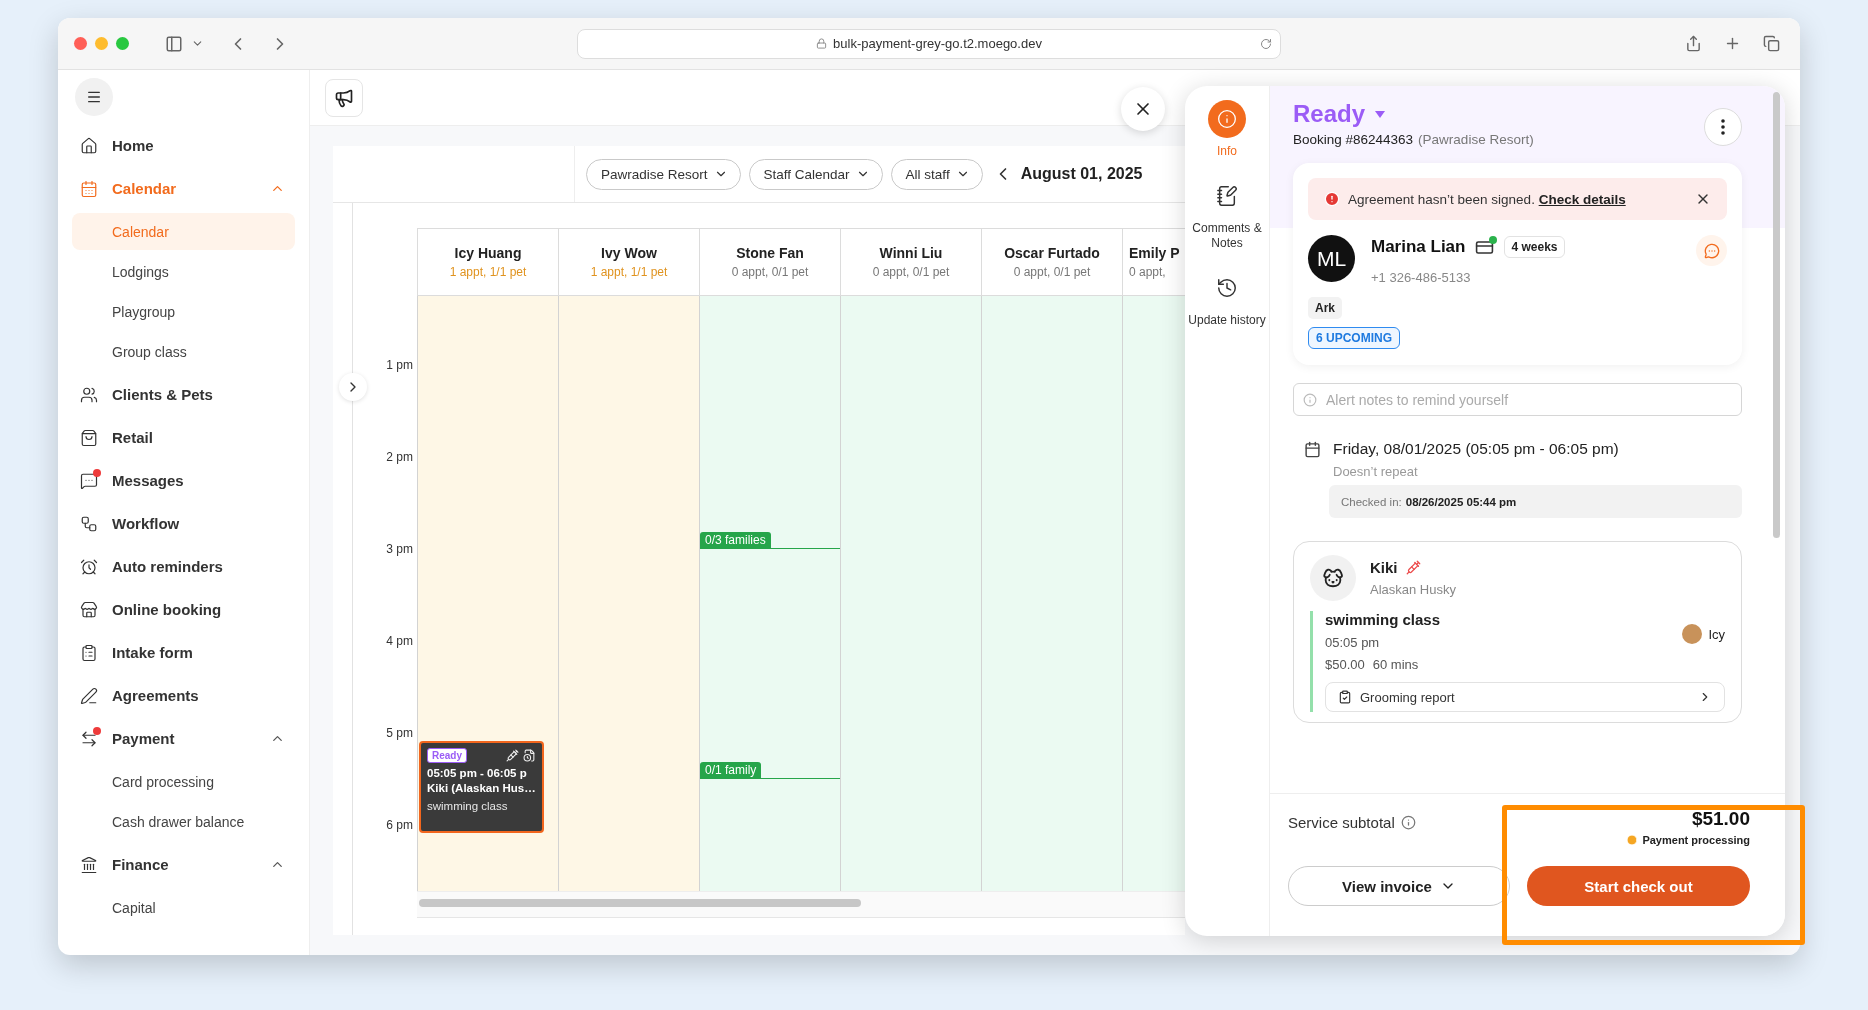 The height and width of the screenshot is (1010, 1868). Describe the element at coordinates (1353, 139) in the screenshot. I see `booking-number: Booking #86244363` at that location.